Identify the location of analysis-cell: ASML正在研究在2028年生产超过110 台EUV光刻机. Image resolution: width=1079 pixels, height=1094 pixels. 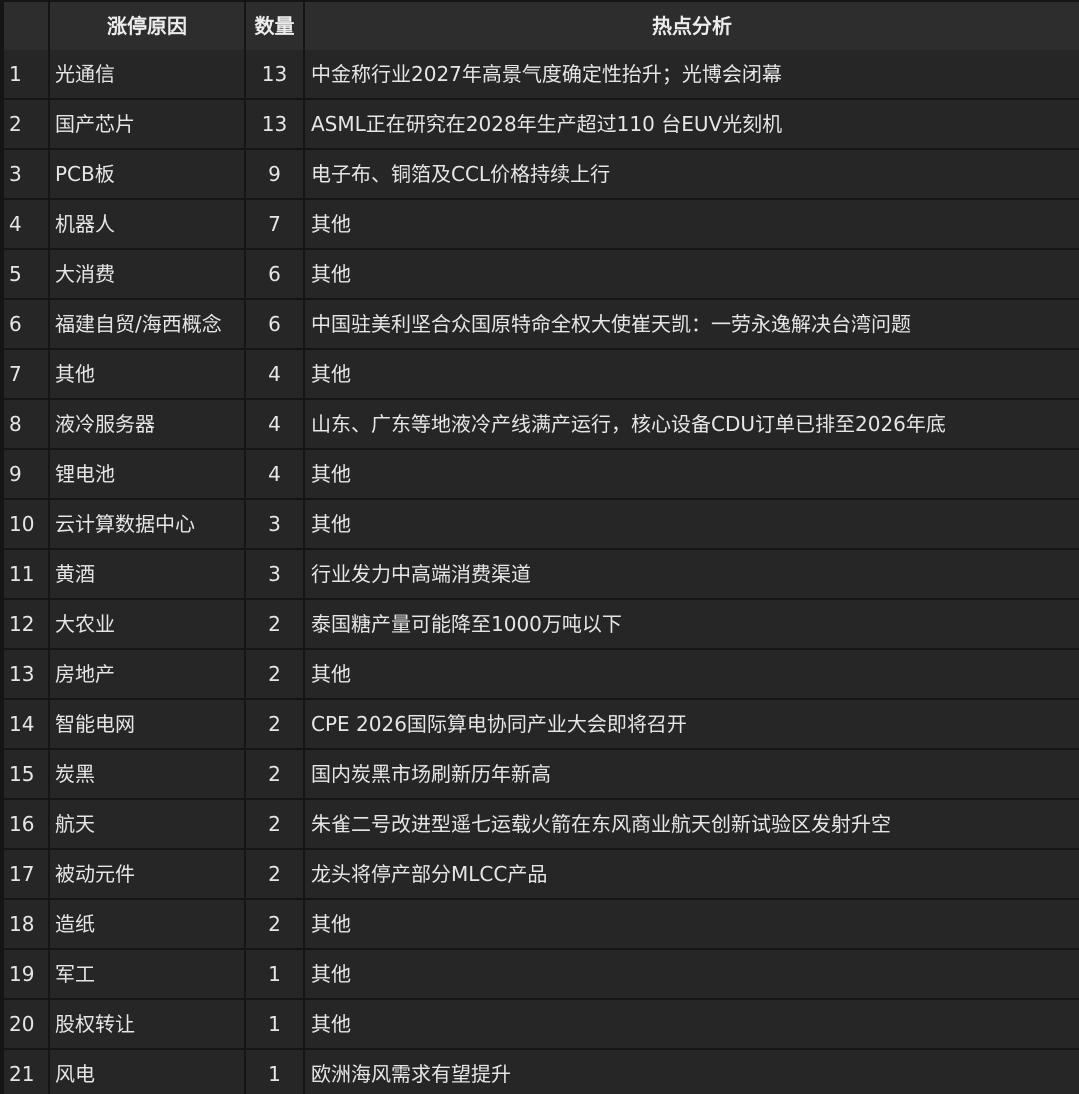
(692, 124).